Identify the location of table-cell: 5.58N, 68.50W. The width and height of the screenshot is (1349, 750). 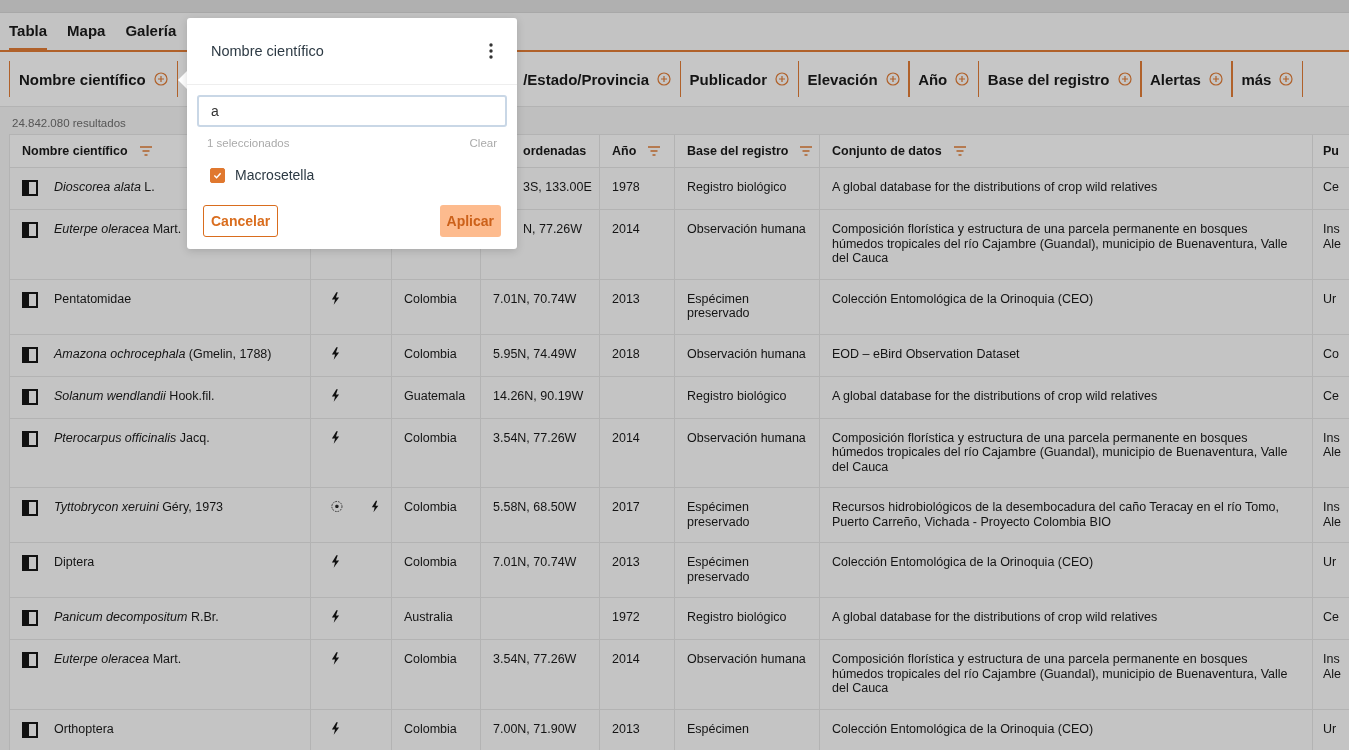
(535, 507).